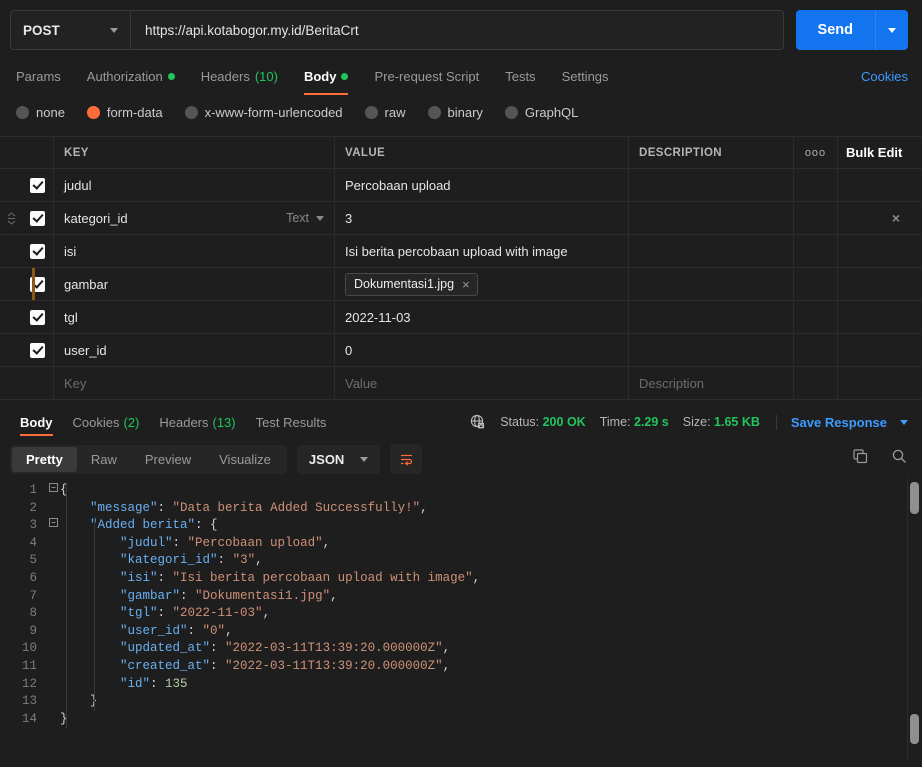 Image resolution: width=922 pixels, height=767 pixels. Describe the element at coordinates (466, 284) in the screenshot. I see `remove-file-icon: ×` at that location.